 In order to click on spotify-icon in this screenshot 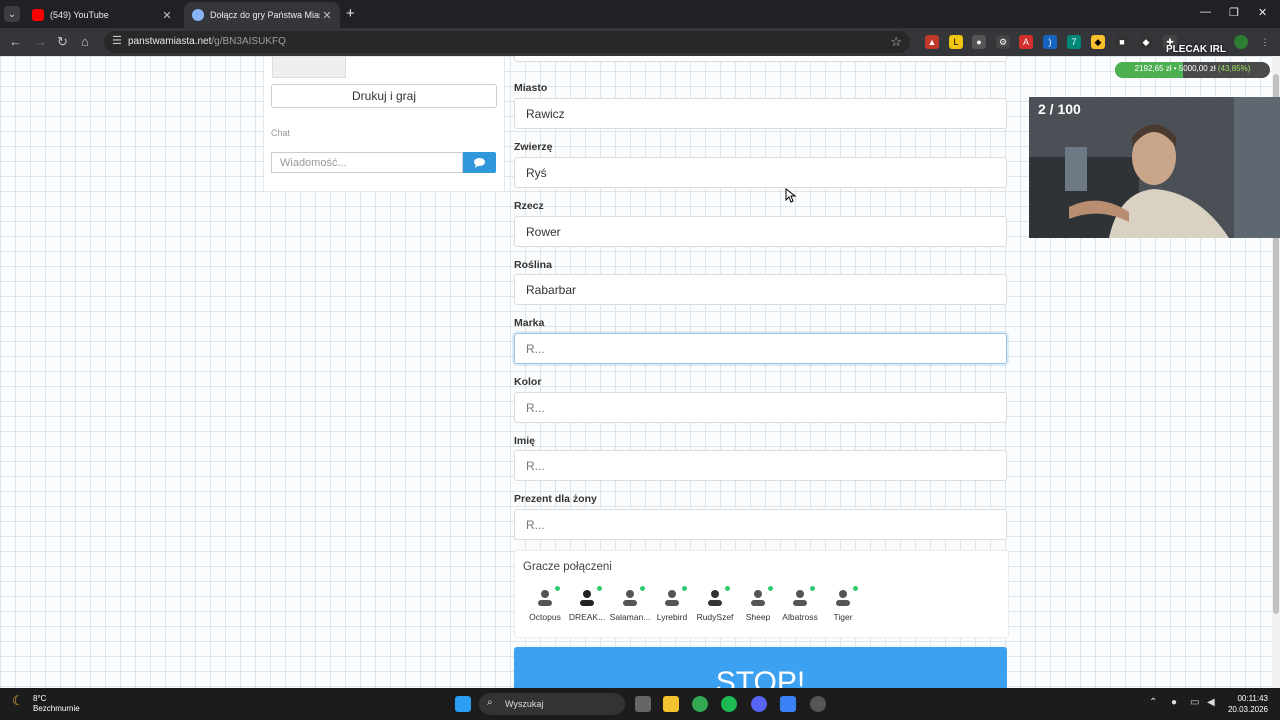, I will do `click(729, 704)`.